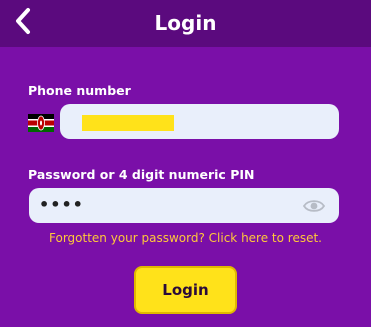 Image resolution: width=371 pixels, height=327 pixels. I want to click on eye-icon, so click(314, 206).